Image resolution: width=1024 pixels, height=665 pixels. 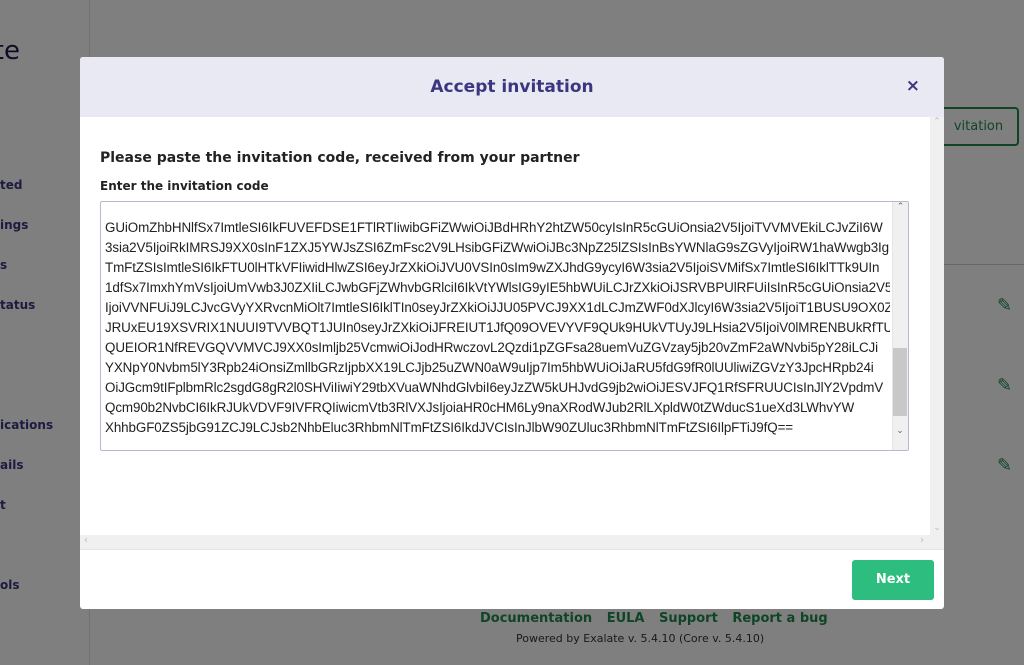 What do you see at coordinates (900, 326) in the screenshot?
I see `textarea-scrollbar: ⌃ ⌄` at bounding box center [900, 326].